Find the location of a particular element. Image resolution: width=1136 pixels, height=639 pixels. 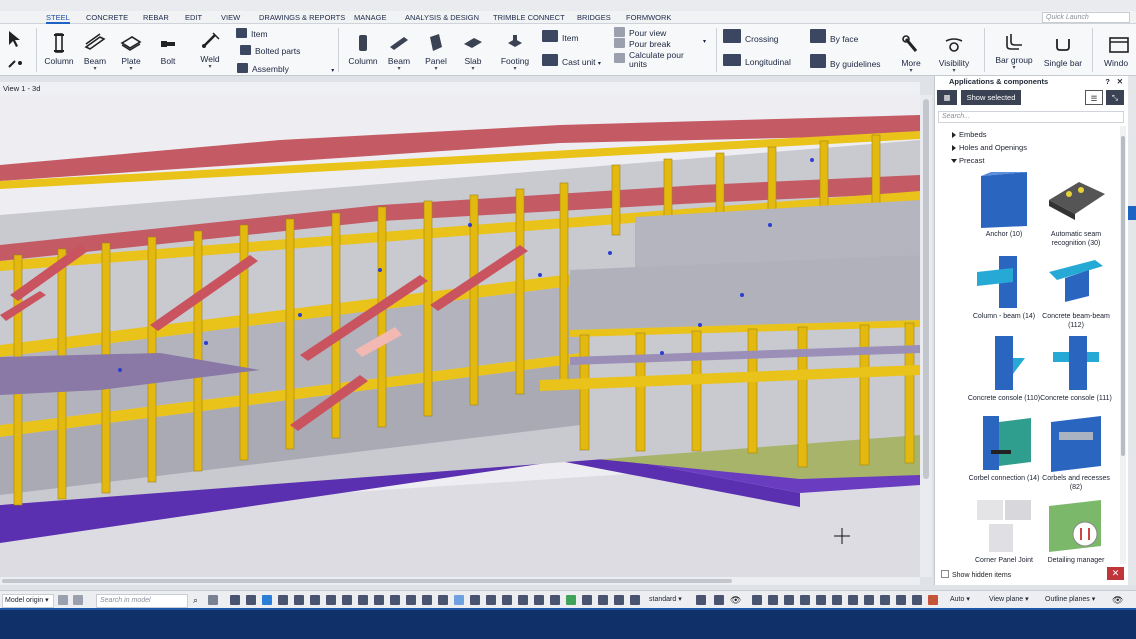

component-detailing-manager: Detailing manager is located at coordinates (1076, 531).